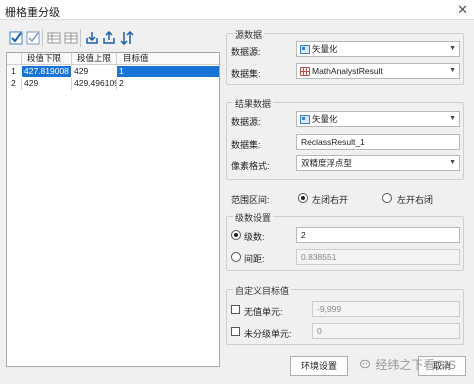 The height and width of the screenshot is (384, 474). What do you see at coordinates (262, 290) in the screenshot?
I see `custom-target-title: 自定义目标值` at bounding box center [262, 290].